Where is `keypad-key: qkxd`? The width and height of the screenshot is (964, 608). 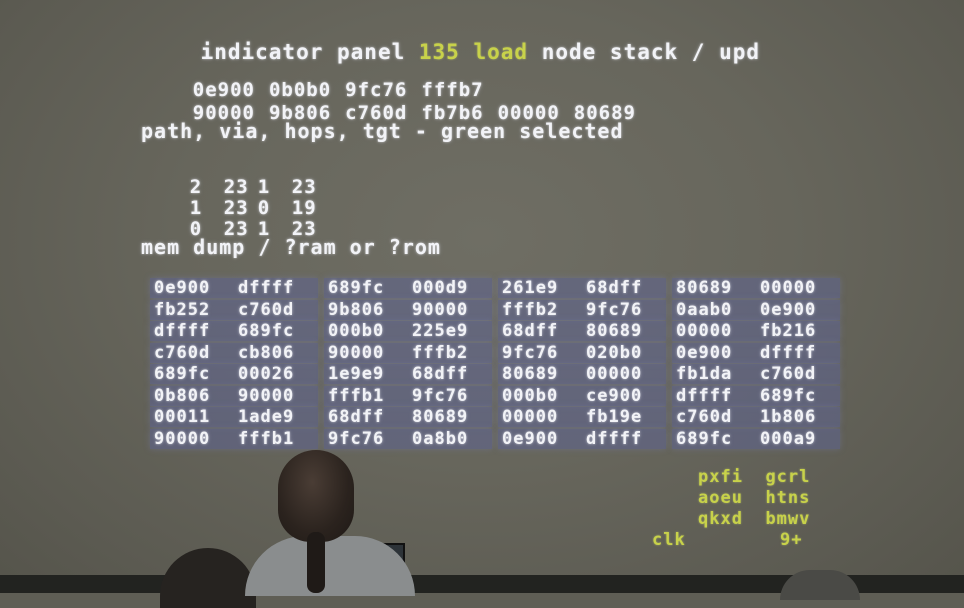
keypad-key: qkxd is located at coordinates (720, 519).